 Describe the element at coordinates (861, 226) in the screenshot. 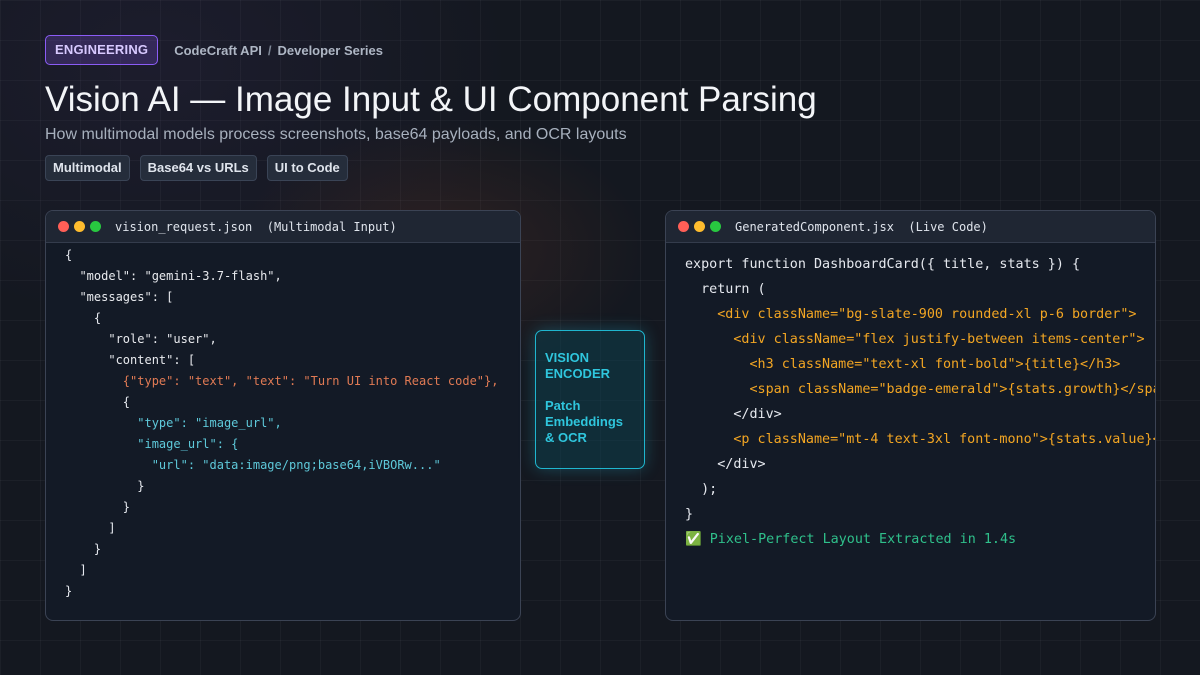

I see `window-title: GeneratedComponent.jsx (Live Code)` at that location.